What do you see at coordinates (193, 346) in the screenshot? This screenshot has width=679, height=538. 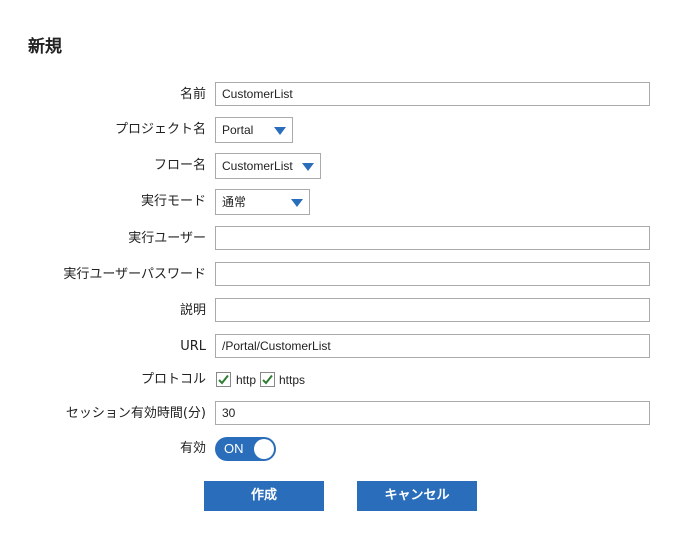 I see `url-label: URL` at bounding box center [193, 346].